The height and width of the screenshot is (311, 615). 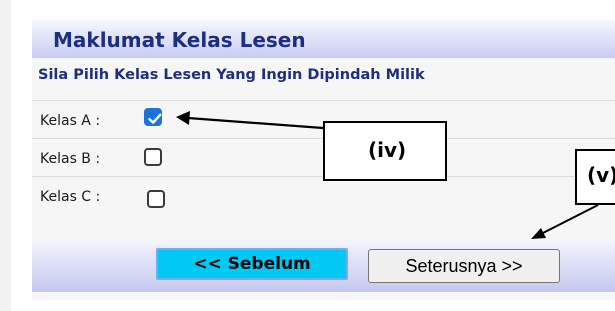 What do you see at coordinates (250, 120) in the screenshot?
I see `arrow-to-checkbox-icon` at bounding box center [250, 120].